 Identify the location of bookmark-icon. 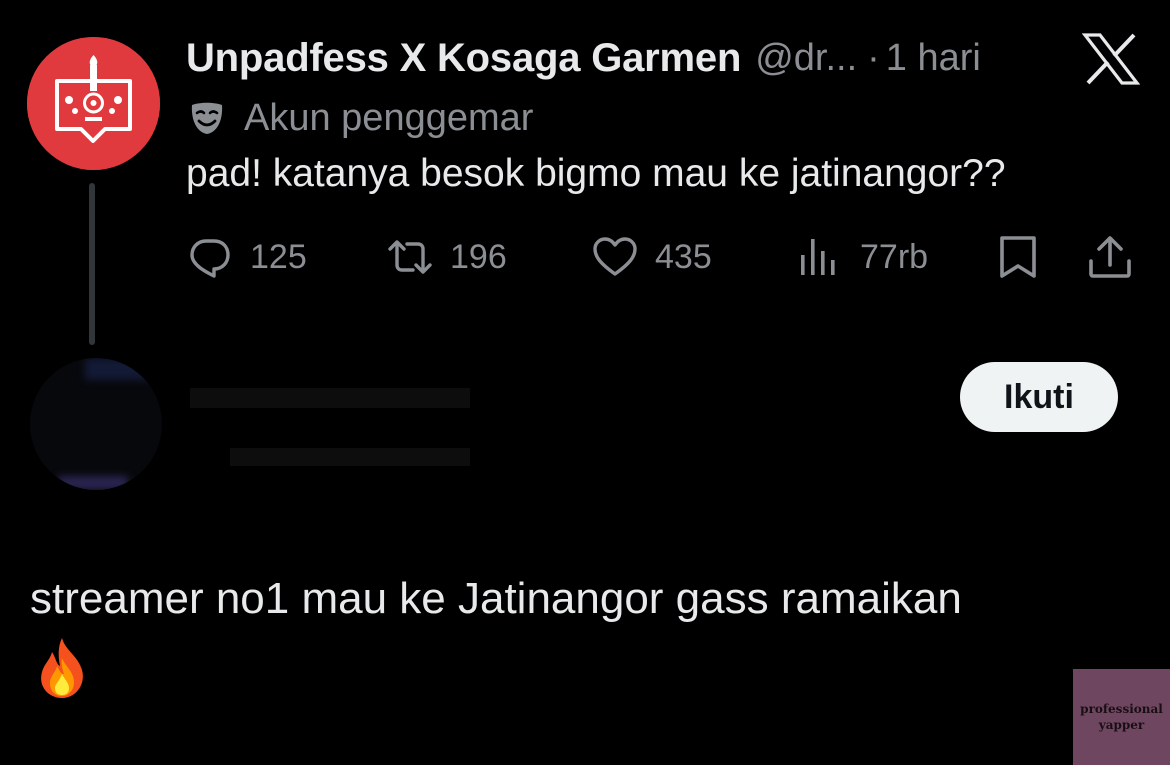
(1018, 257).